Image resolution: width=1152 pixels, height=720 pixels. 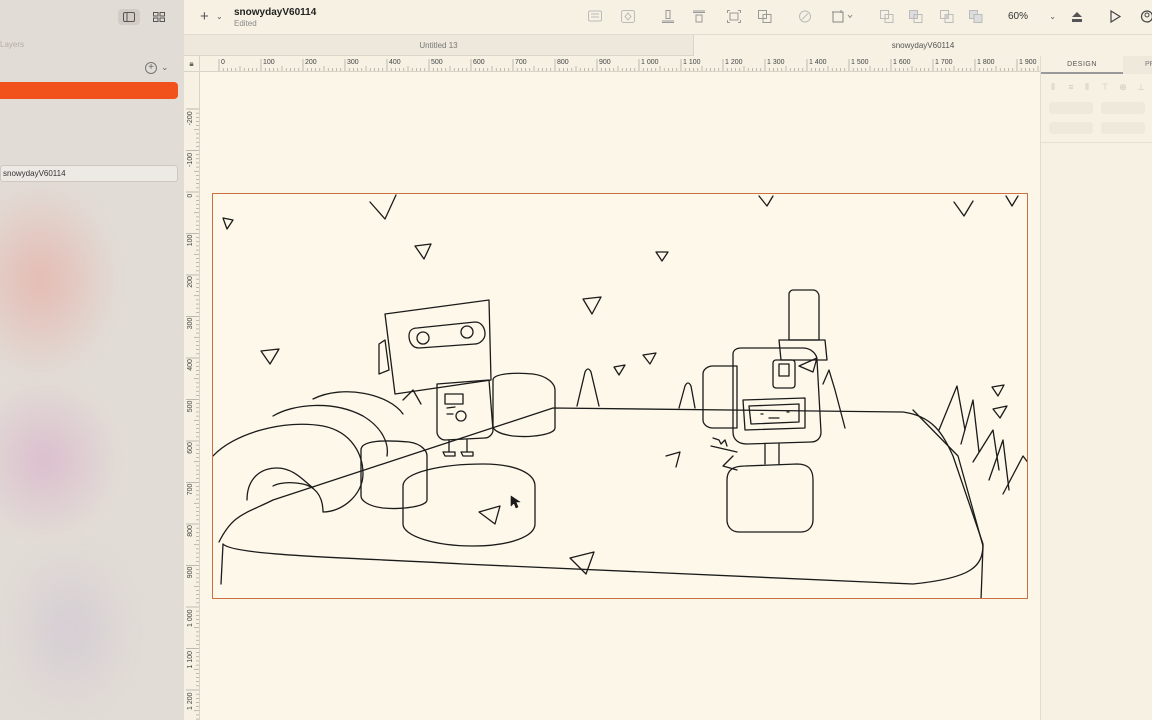 I want to click on align-left-icon: ⫴, so click(x=1053, y=87).